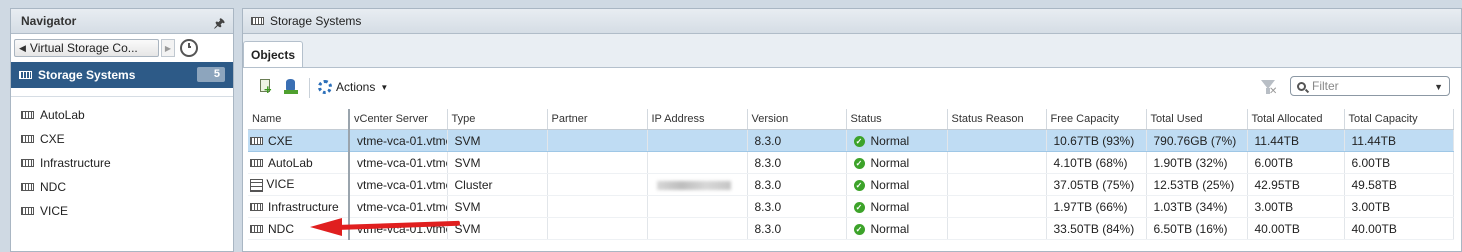 The height and width of the screenshot is (252, 1462). Describe the element at coordinates (997, 119) in the screenshot. I see `column-header-status-reason: Status Reason` at that location.